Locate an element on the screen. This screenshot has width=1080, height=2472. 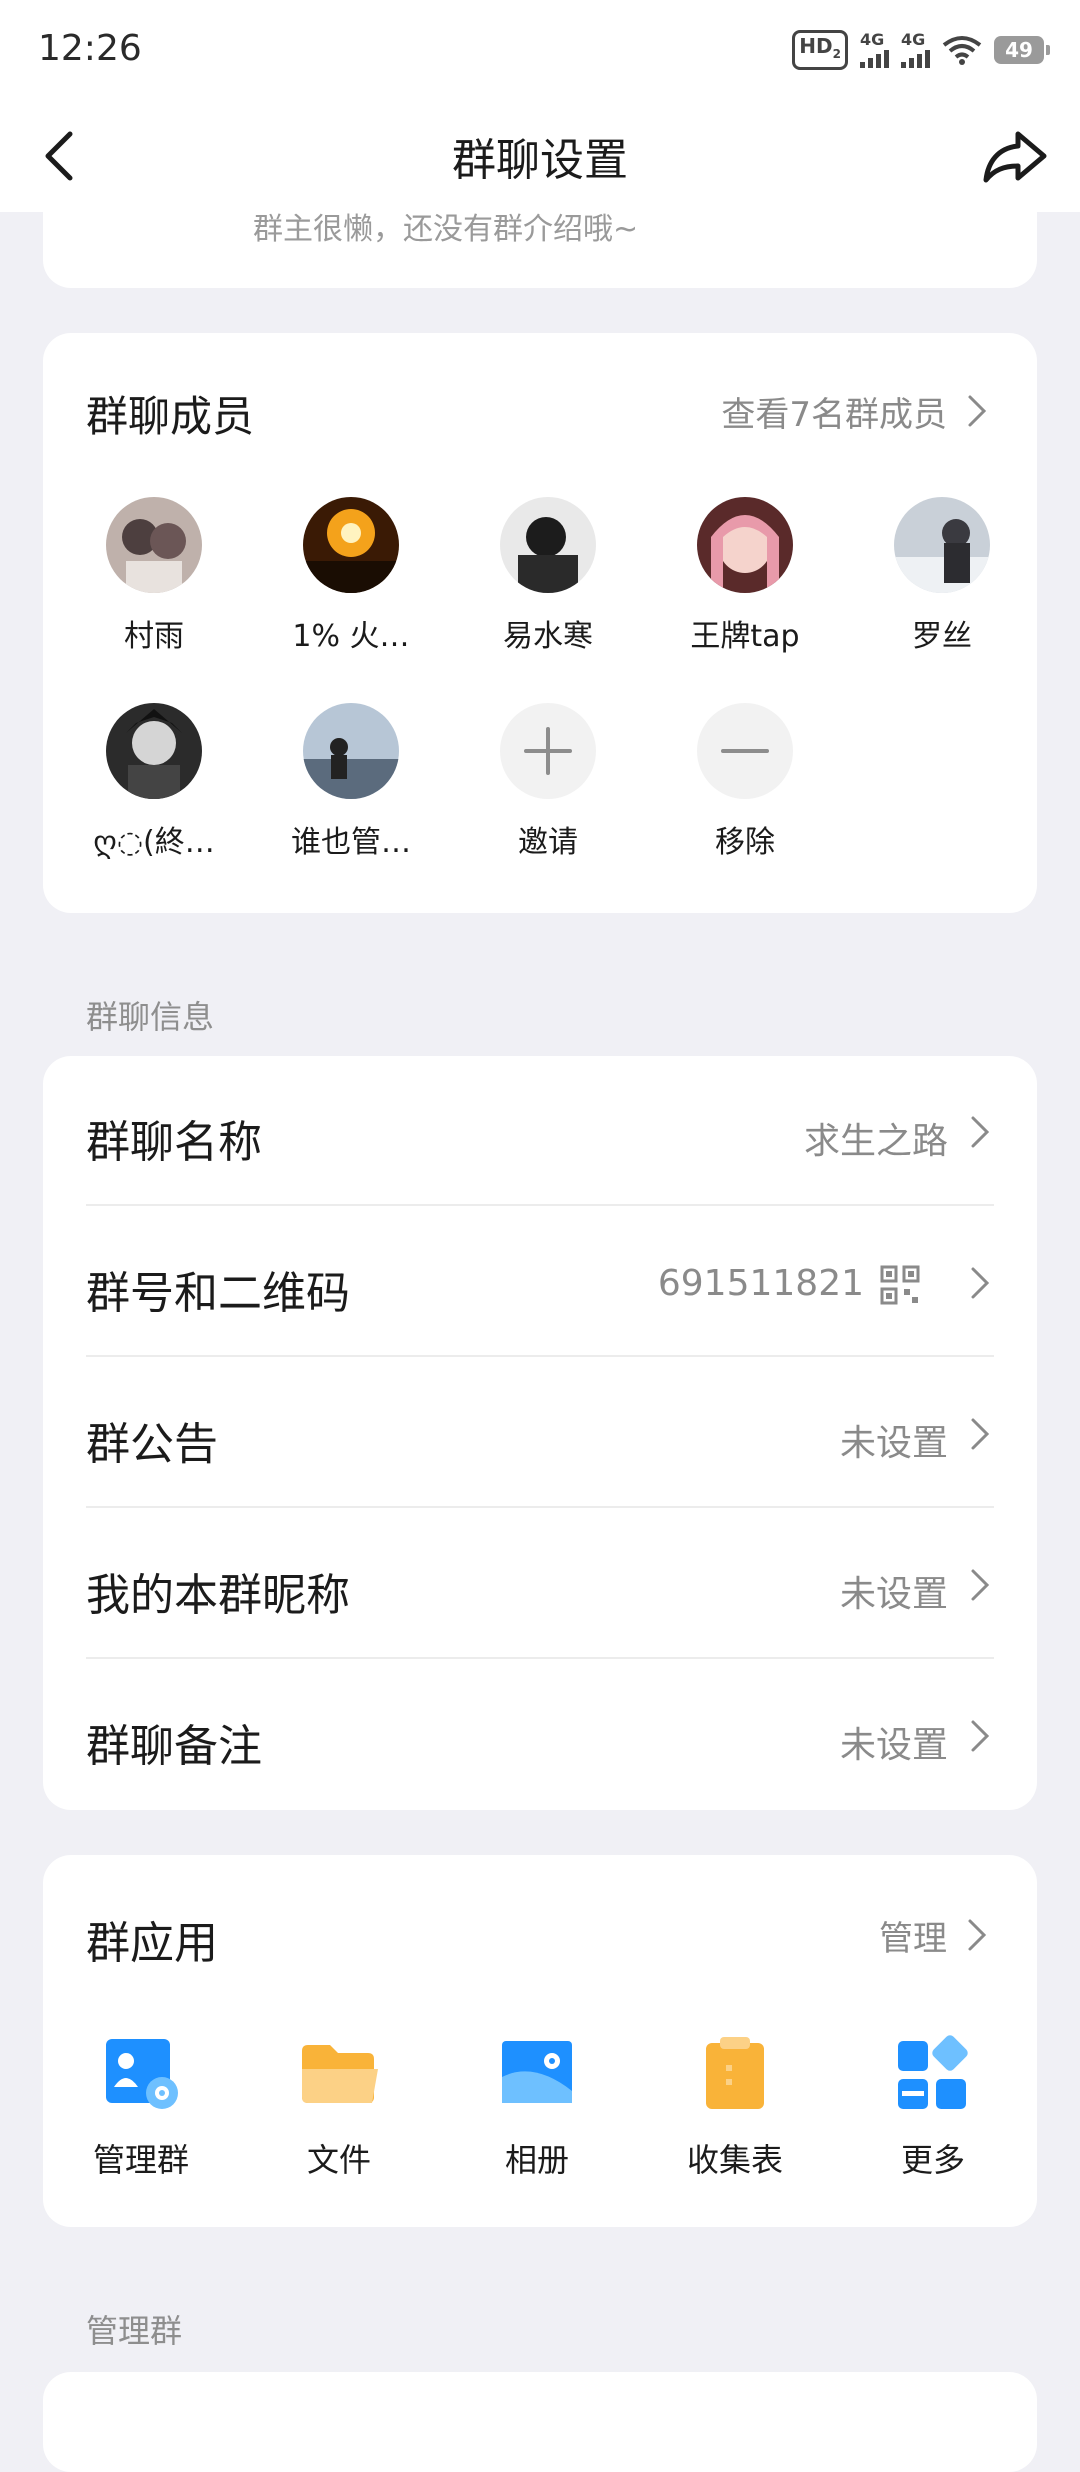
invite-label: 邀请 is located at coordinates (548, 842).